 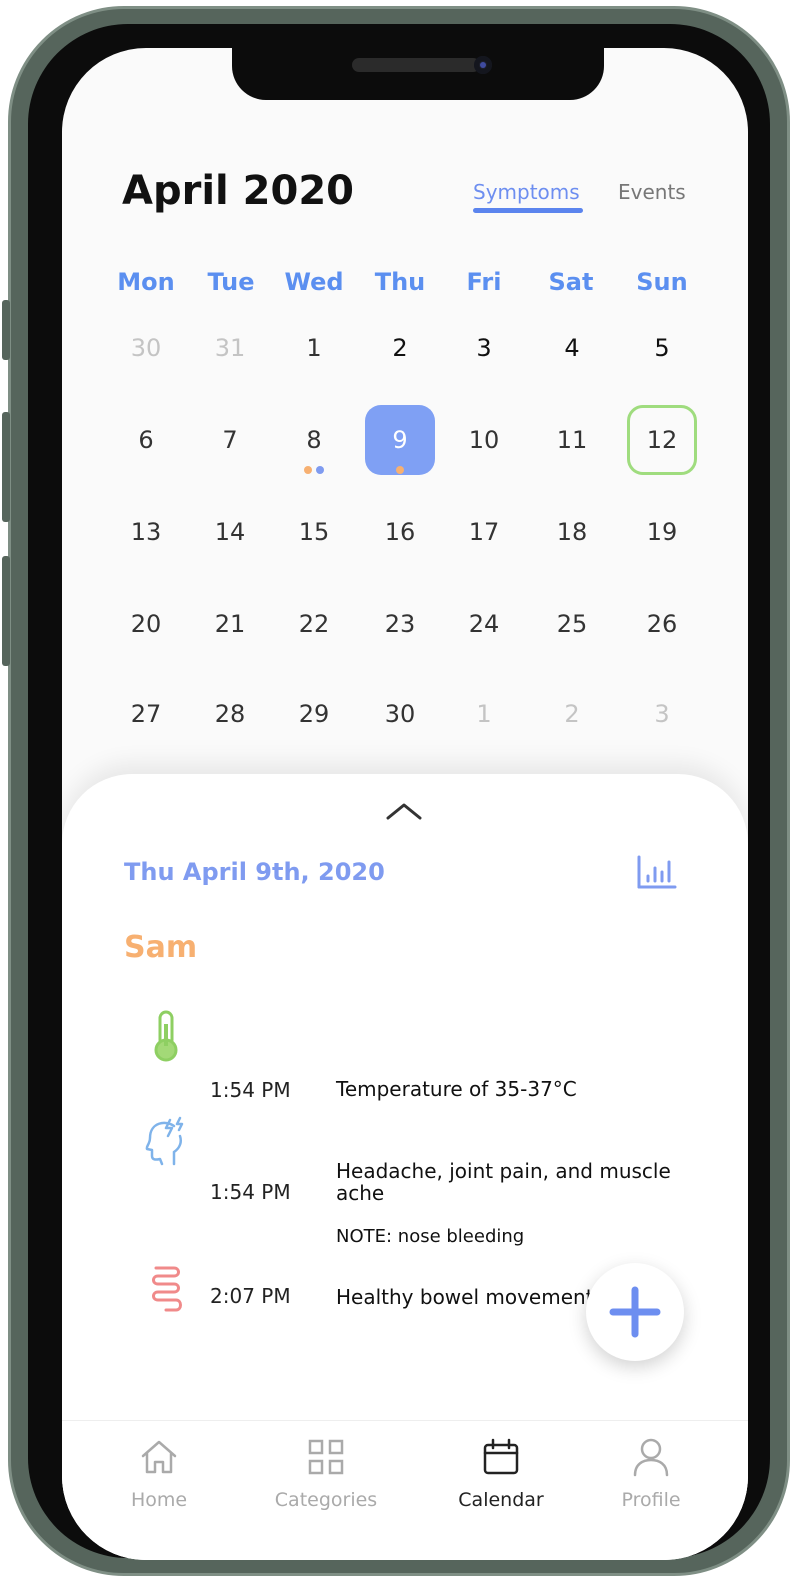 What do you see at coordinates (405, 1490) in the screenshot?
I see `bottom-navigation: Home Categories Calendar Profile` at bounding box center [405, 1490].